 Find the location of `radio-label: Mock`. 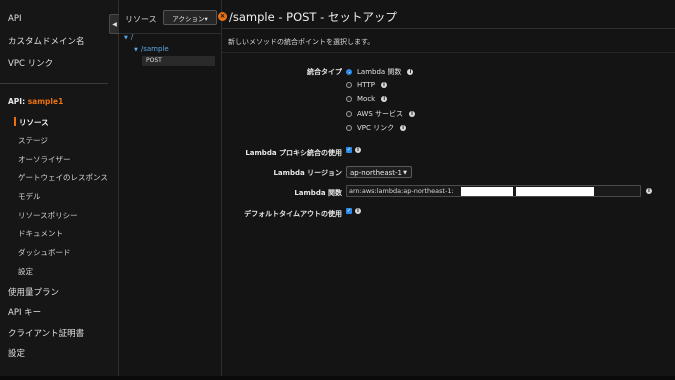

radio-label: Mock is located at coordinates (366, 99).